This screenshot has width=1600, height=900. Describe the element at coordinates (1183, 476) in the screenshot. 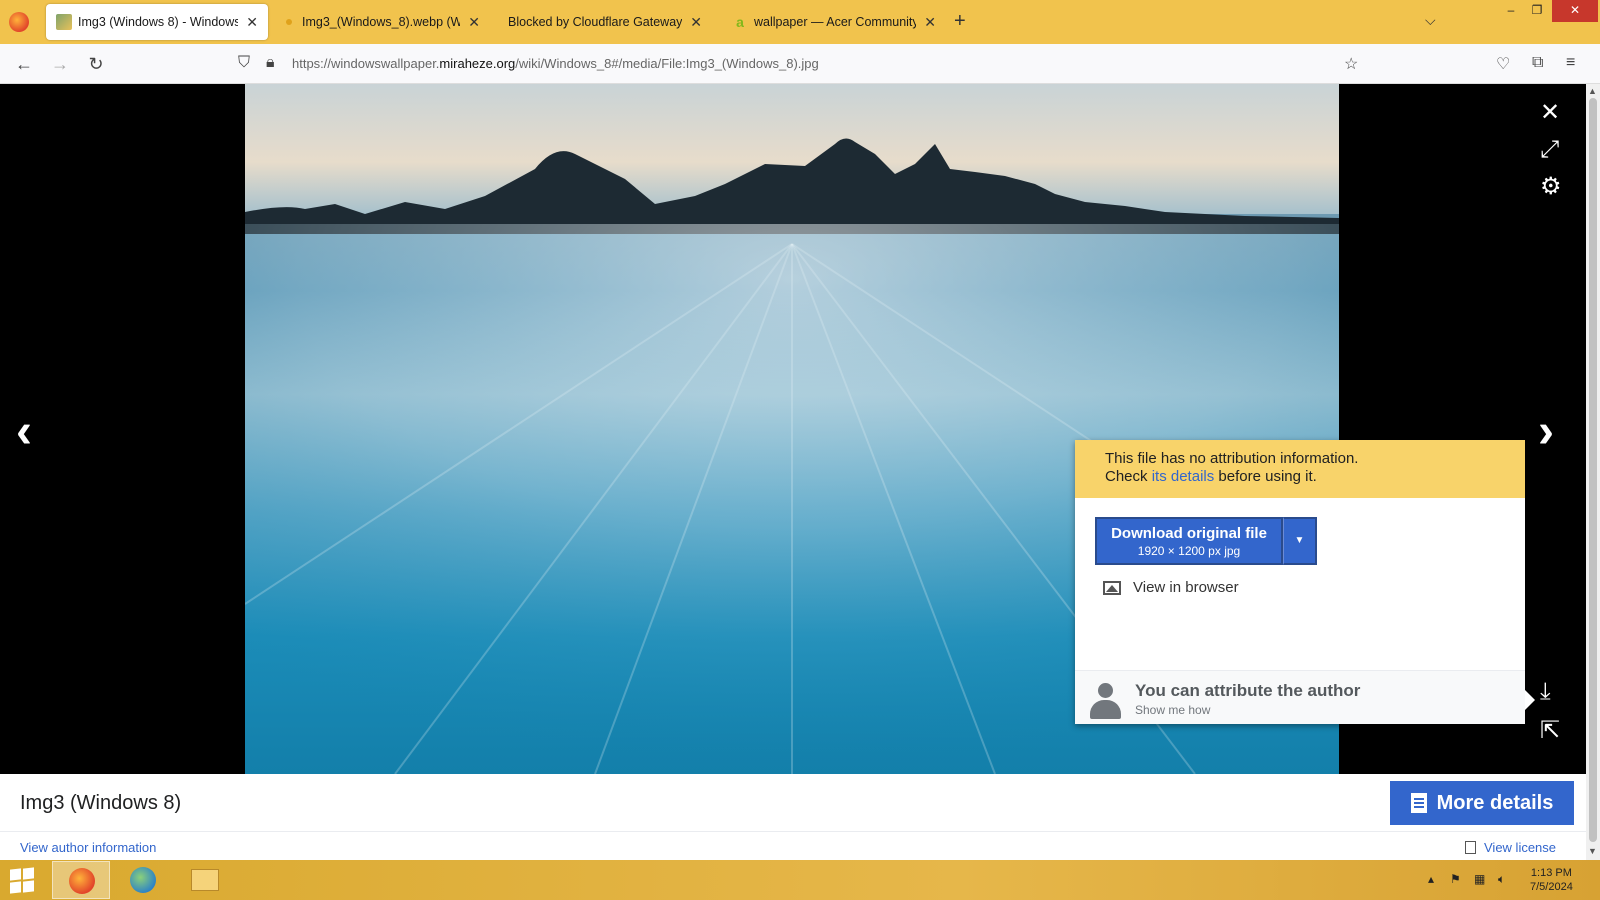

I see `details-link: its details` at that location.